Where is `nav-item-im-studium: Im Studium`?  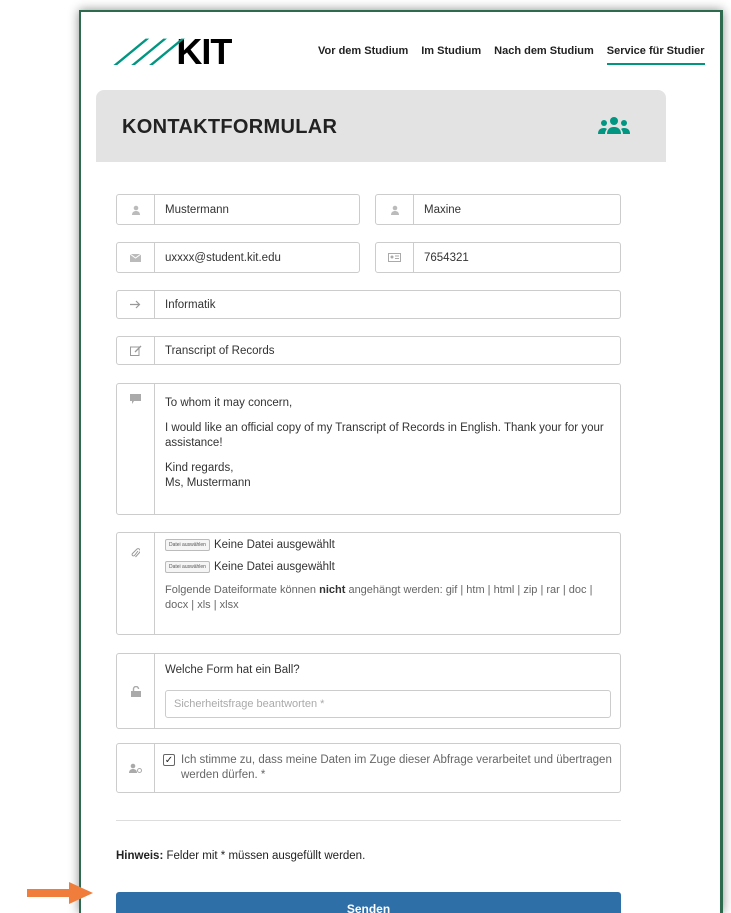
nav-item-im-studium: Im Studium is located at coordinates (451, 55).